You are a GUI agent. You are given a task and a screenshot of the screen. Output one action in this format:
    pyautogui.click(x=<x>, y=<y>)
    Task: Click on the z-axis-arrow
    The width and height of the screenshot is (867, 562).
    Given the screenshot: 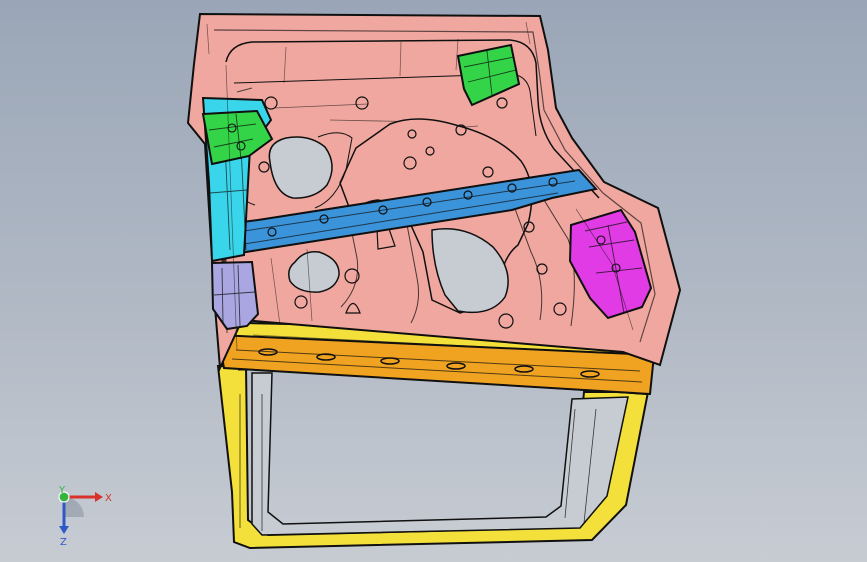 What is the action you would take?
    pyautogui.click(x=64, y=530)
    